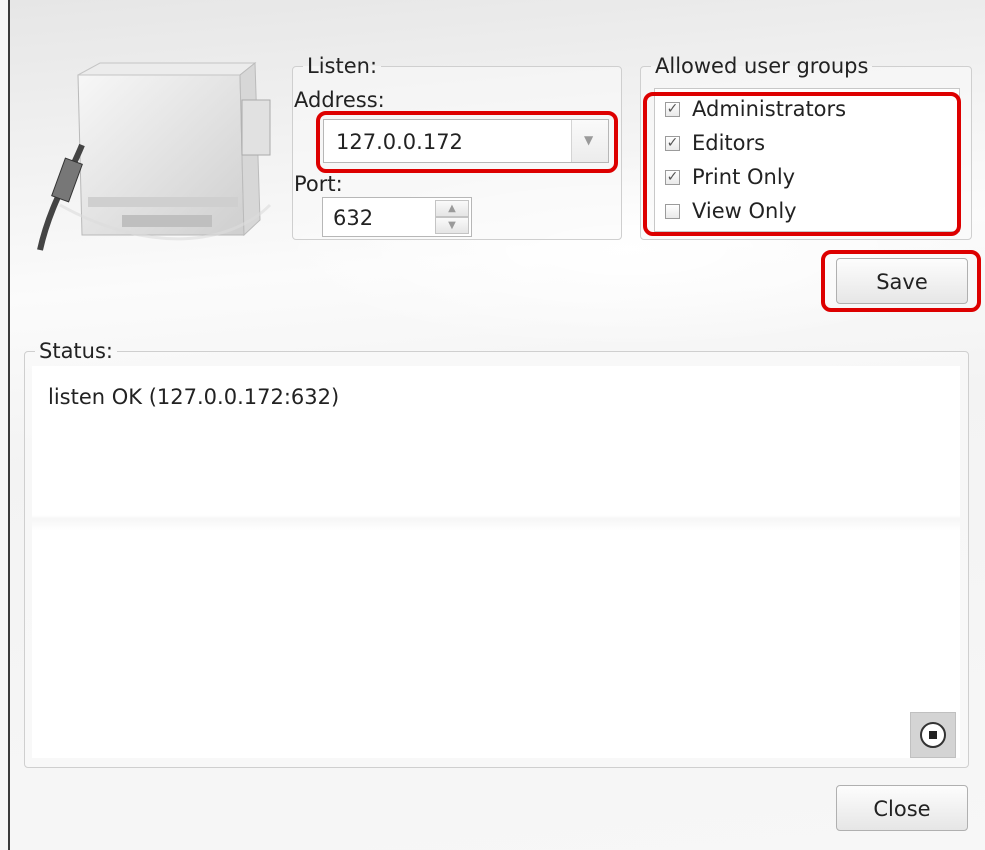 This screenshot has width=985, height=850. I want to click on address-combobox: 127.0.0.172 ▼, so click(466, 141).